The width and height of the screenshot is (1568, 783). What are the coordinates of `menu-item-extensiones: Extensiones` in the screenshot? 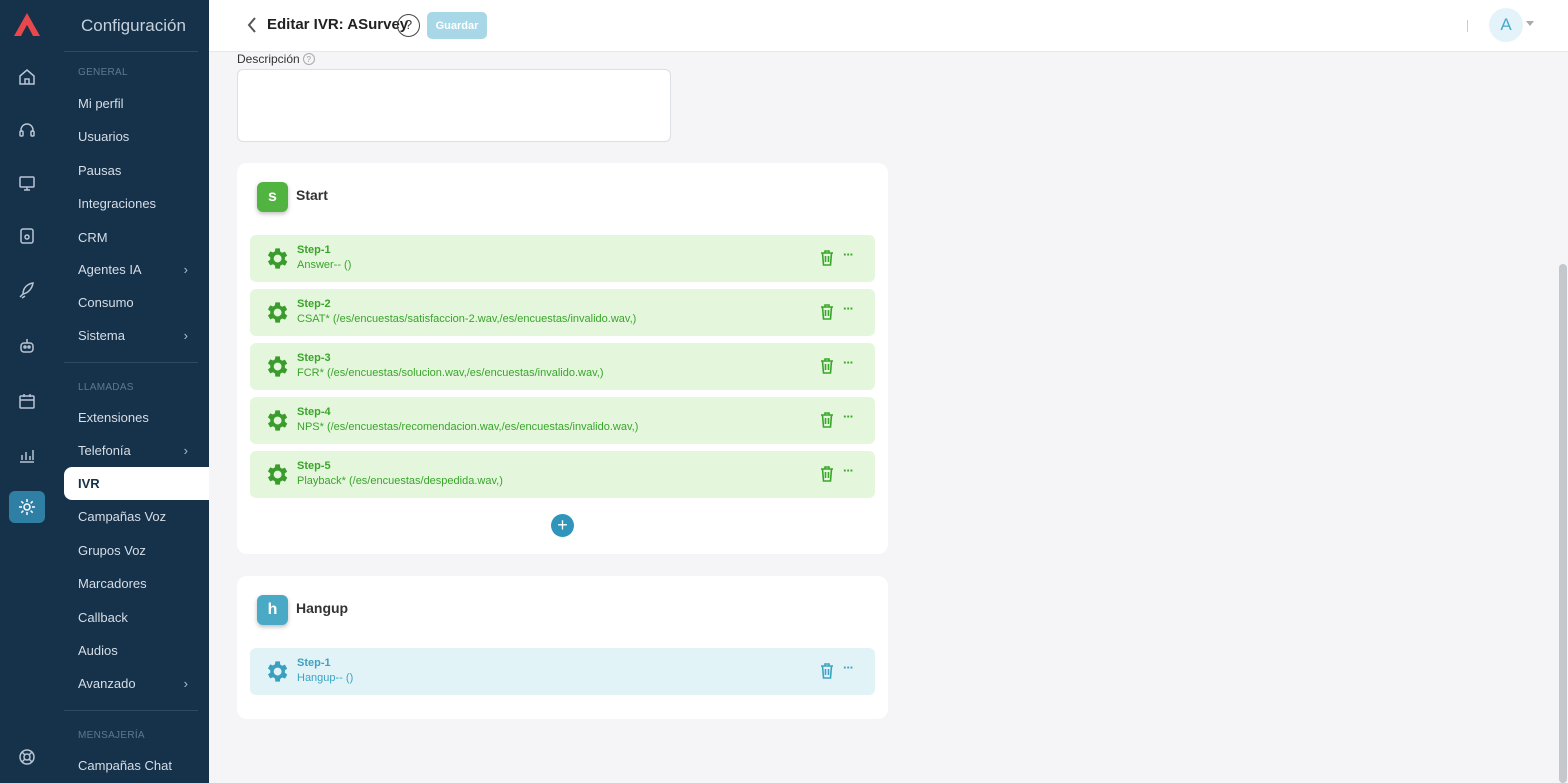 It's located at (133, 418).